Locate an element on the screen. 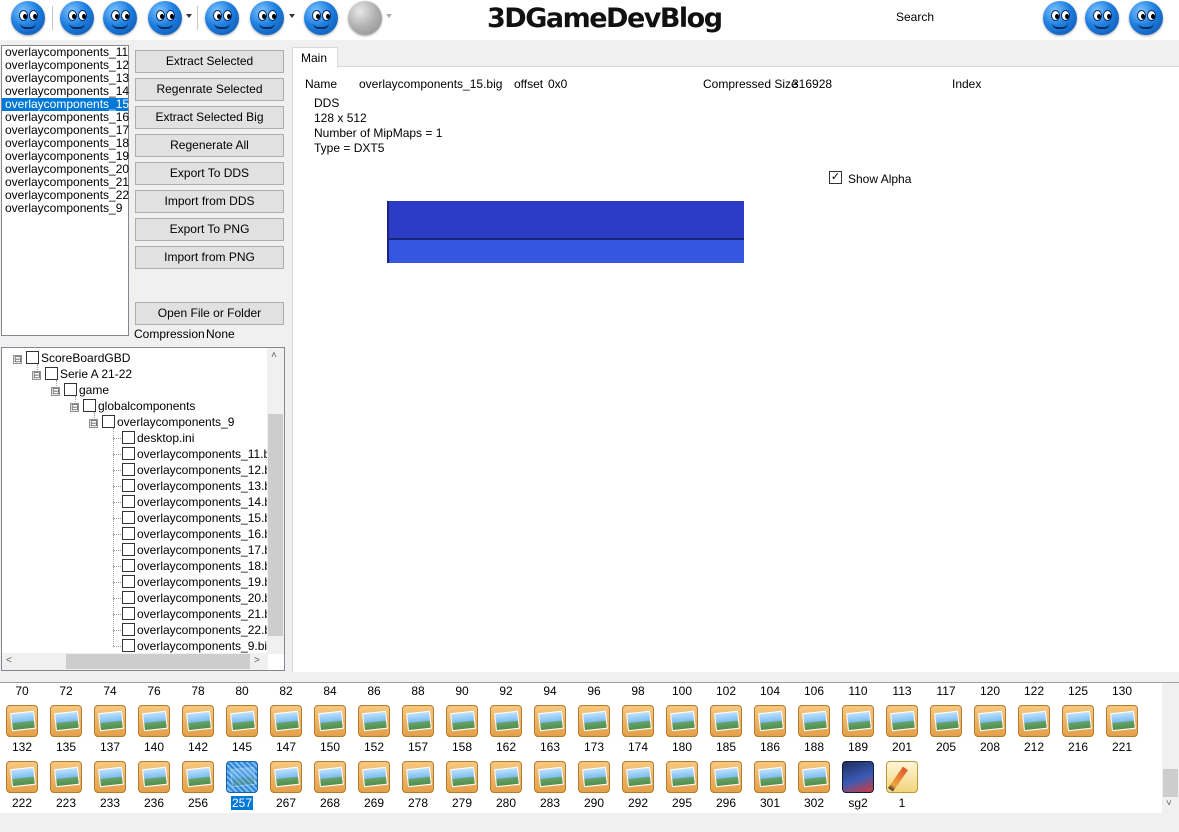  thumbnail-label: 216 is located at coordinates (1078, 747).